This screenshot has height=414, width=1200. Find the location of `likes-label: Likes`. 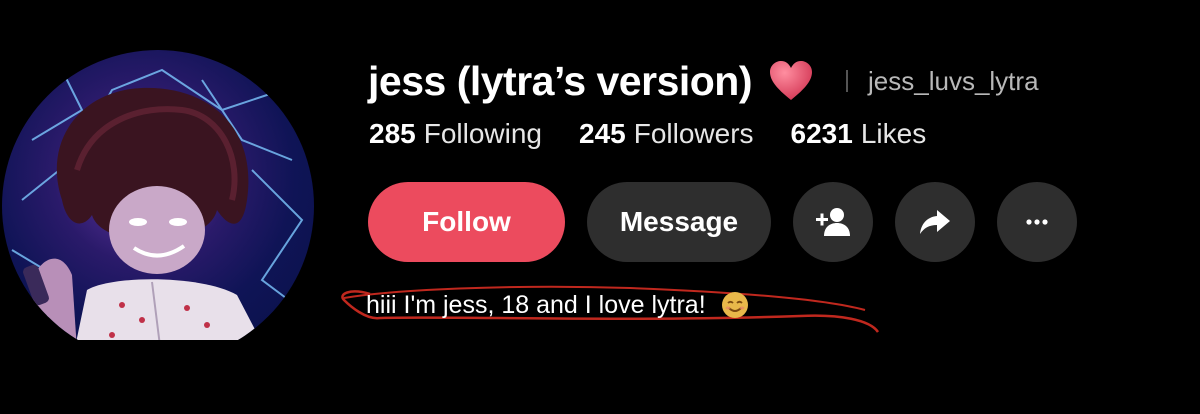

likes-label: Likes is located at coordinates (893, 133).